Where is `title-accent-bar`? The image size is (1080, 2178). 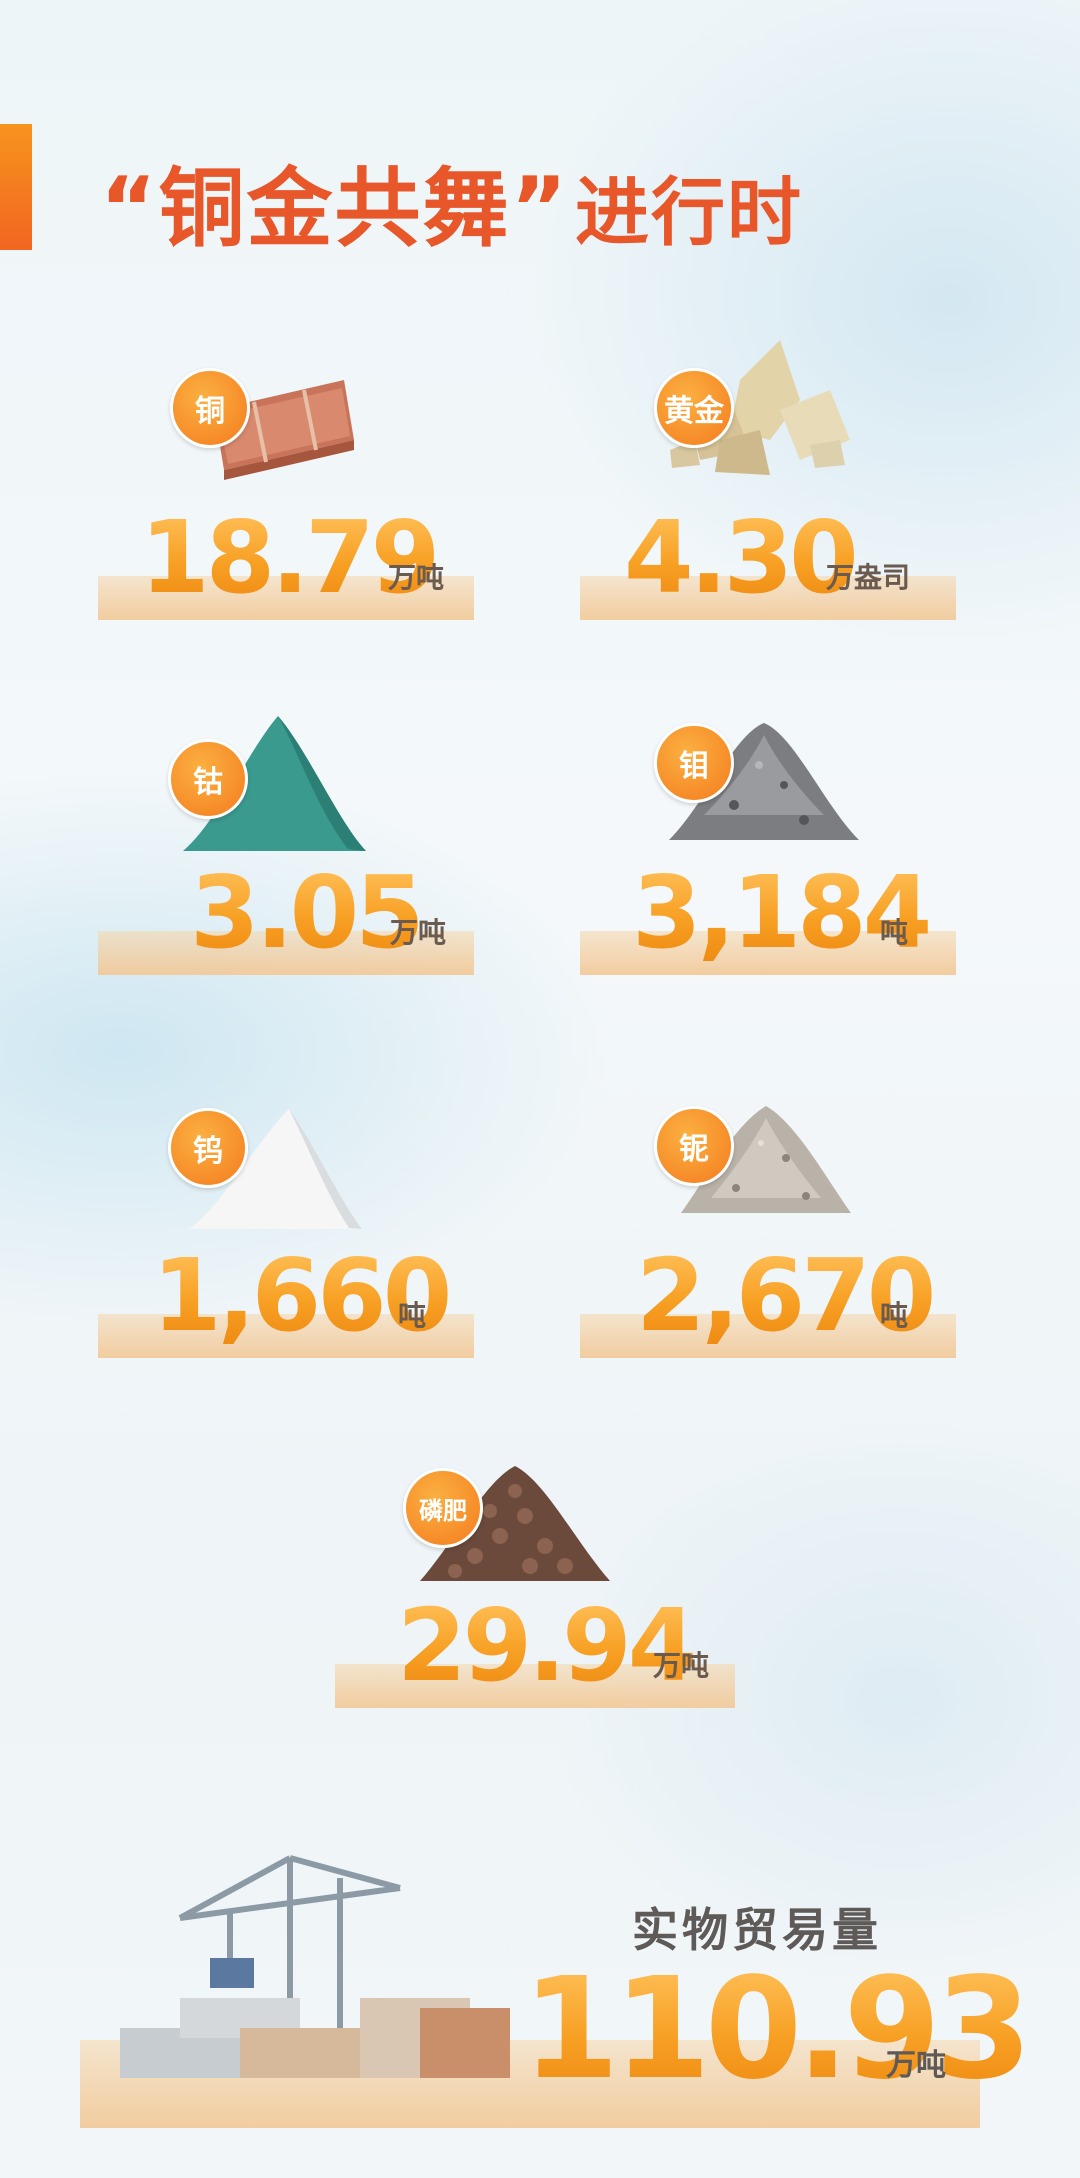 title-accent-bar is located at coordinates (16, 187).